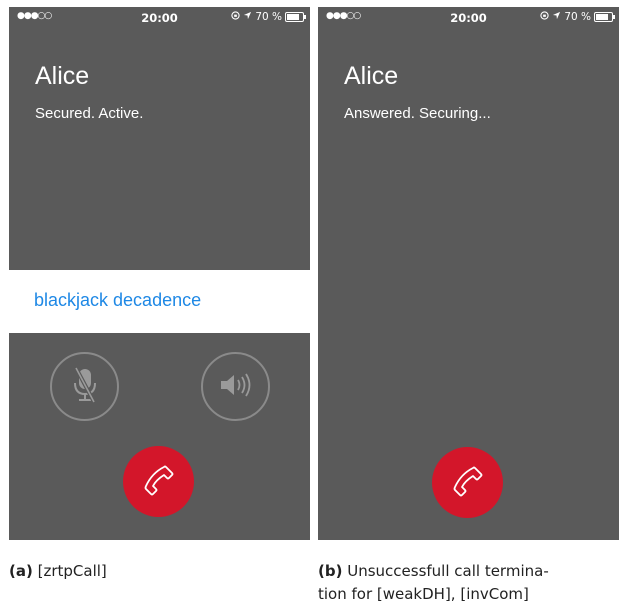 The image size is (621, 610). I want to click on mute-button, so click(84, 386).